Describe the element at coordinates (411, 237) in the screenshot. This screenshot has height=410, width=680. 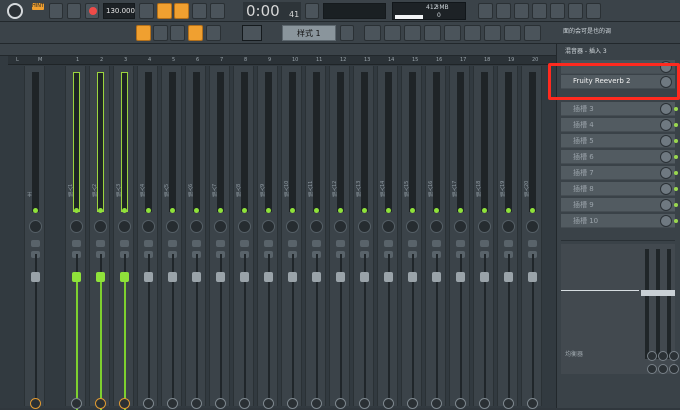
I see `mixer-insert-strip: 插入15` at that location.